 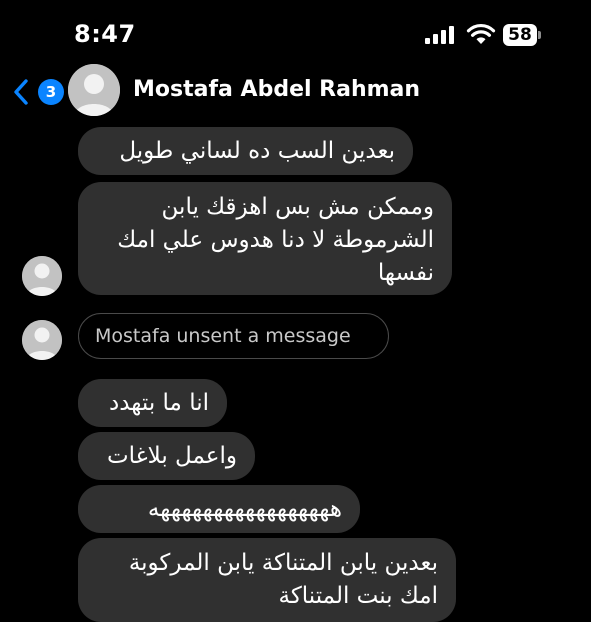 I want to click on contact-avatar, so click(x=94, y=90).